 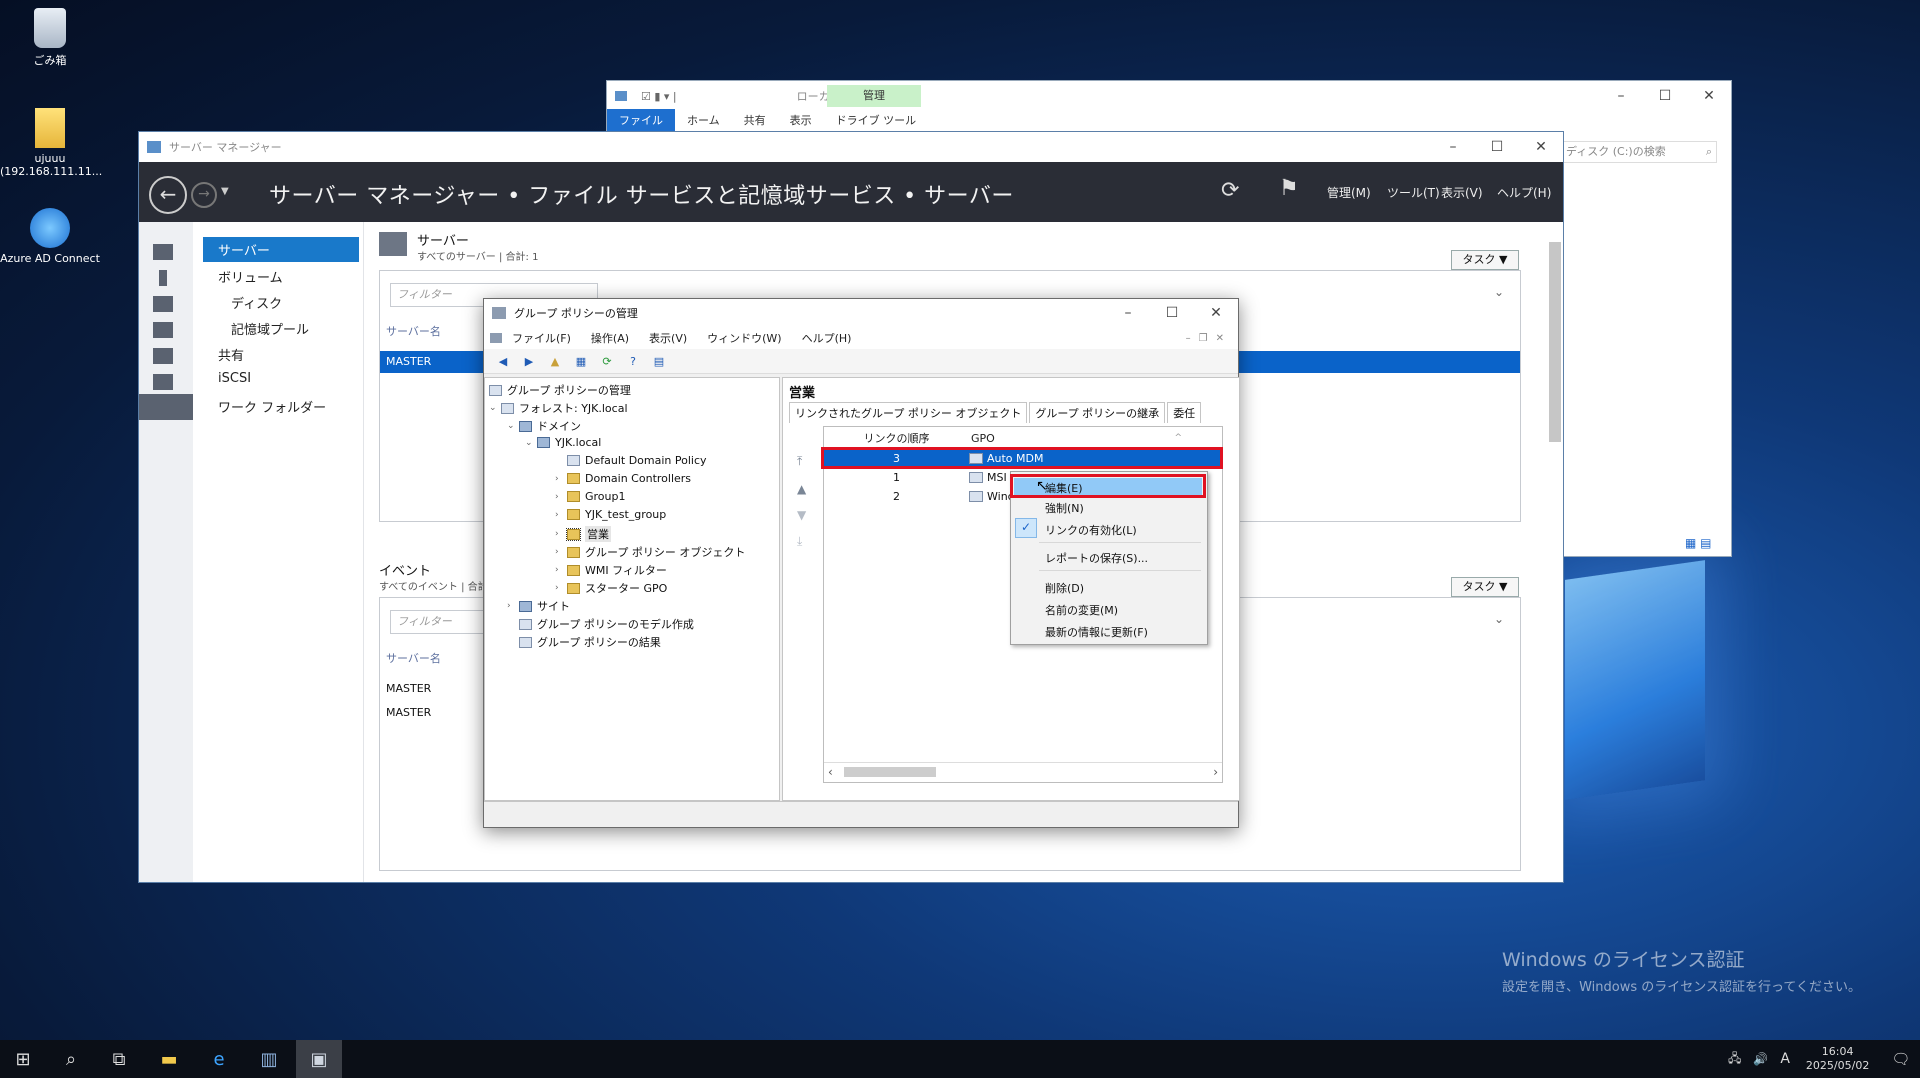 I want to click on move-bottom-icon: ⤓, so click(x=799, y=541).